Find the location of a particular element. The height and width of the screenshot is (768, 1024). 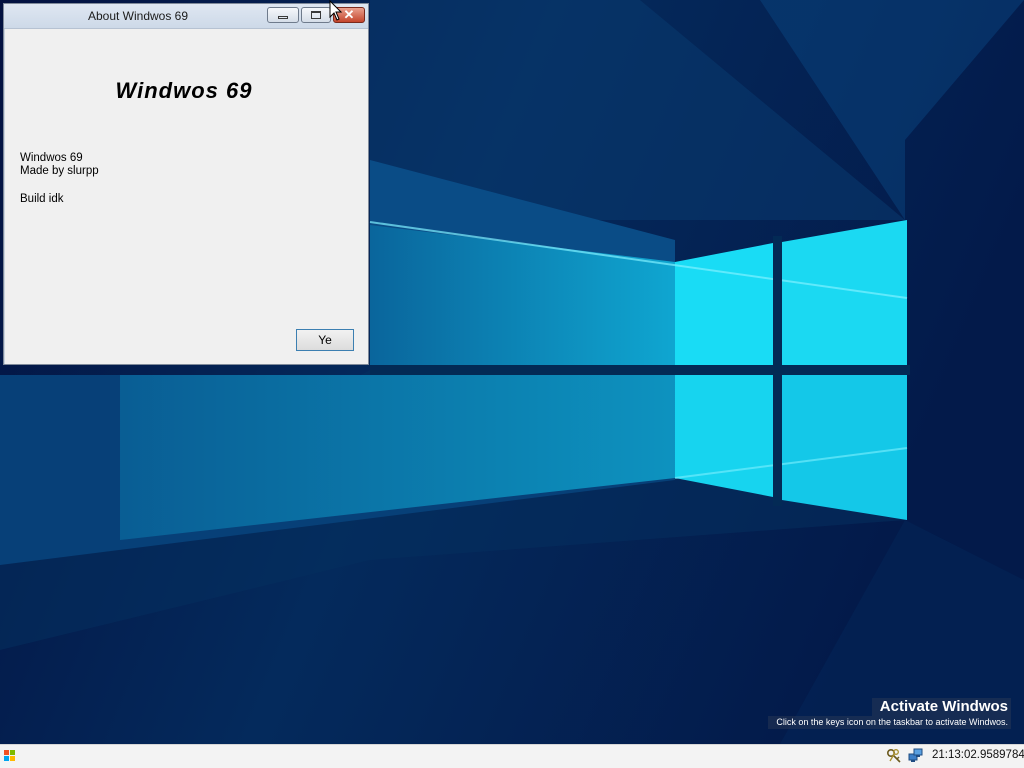

maximize-icon is located at coordinates (316, 15).